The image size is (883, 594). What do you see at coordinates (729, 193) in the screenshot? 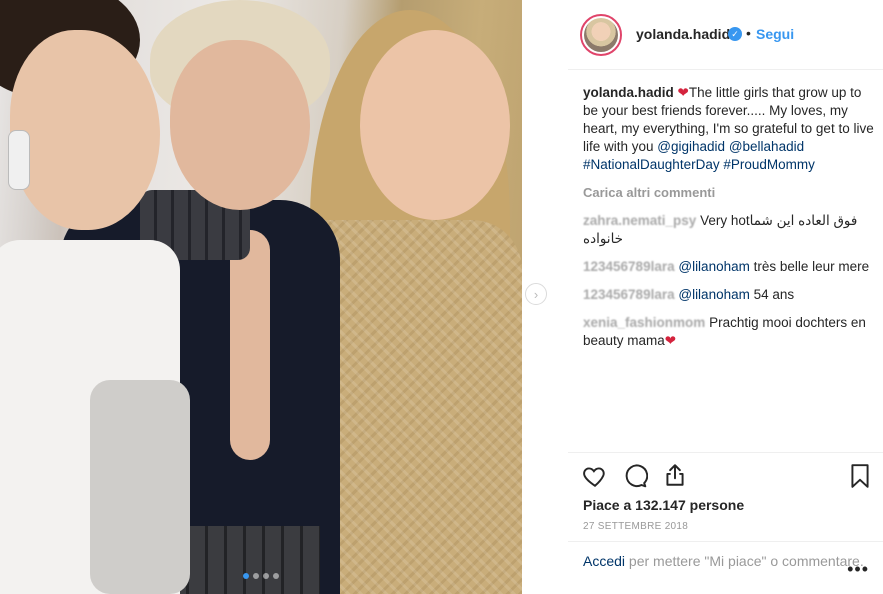
I see `load-more-comments-button: Carica altri commenti` at bounding box center [729, 193].